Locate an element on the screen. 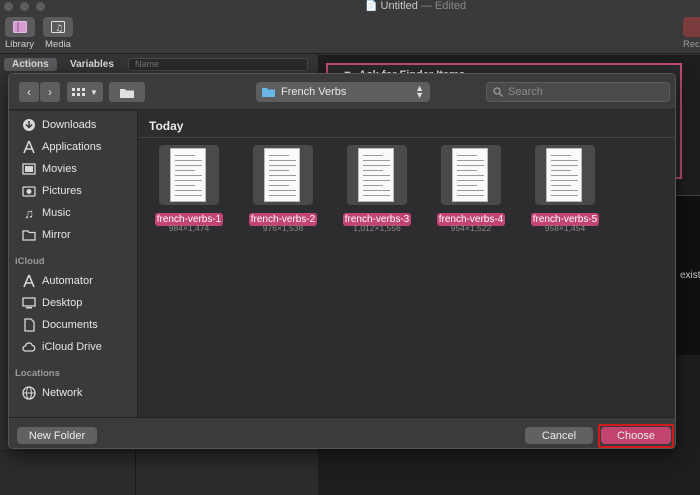 This screenshot has height=495, width=700. cloud-icon is located at coordinates (29, 347).